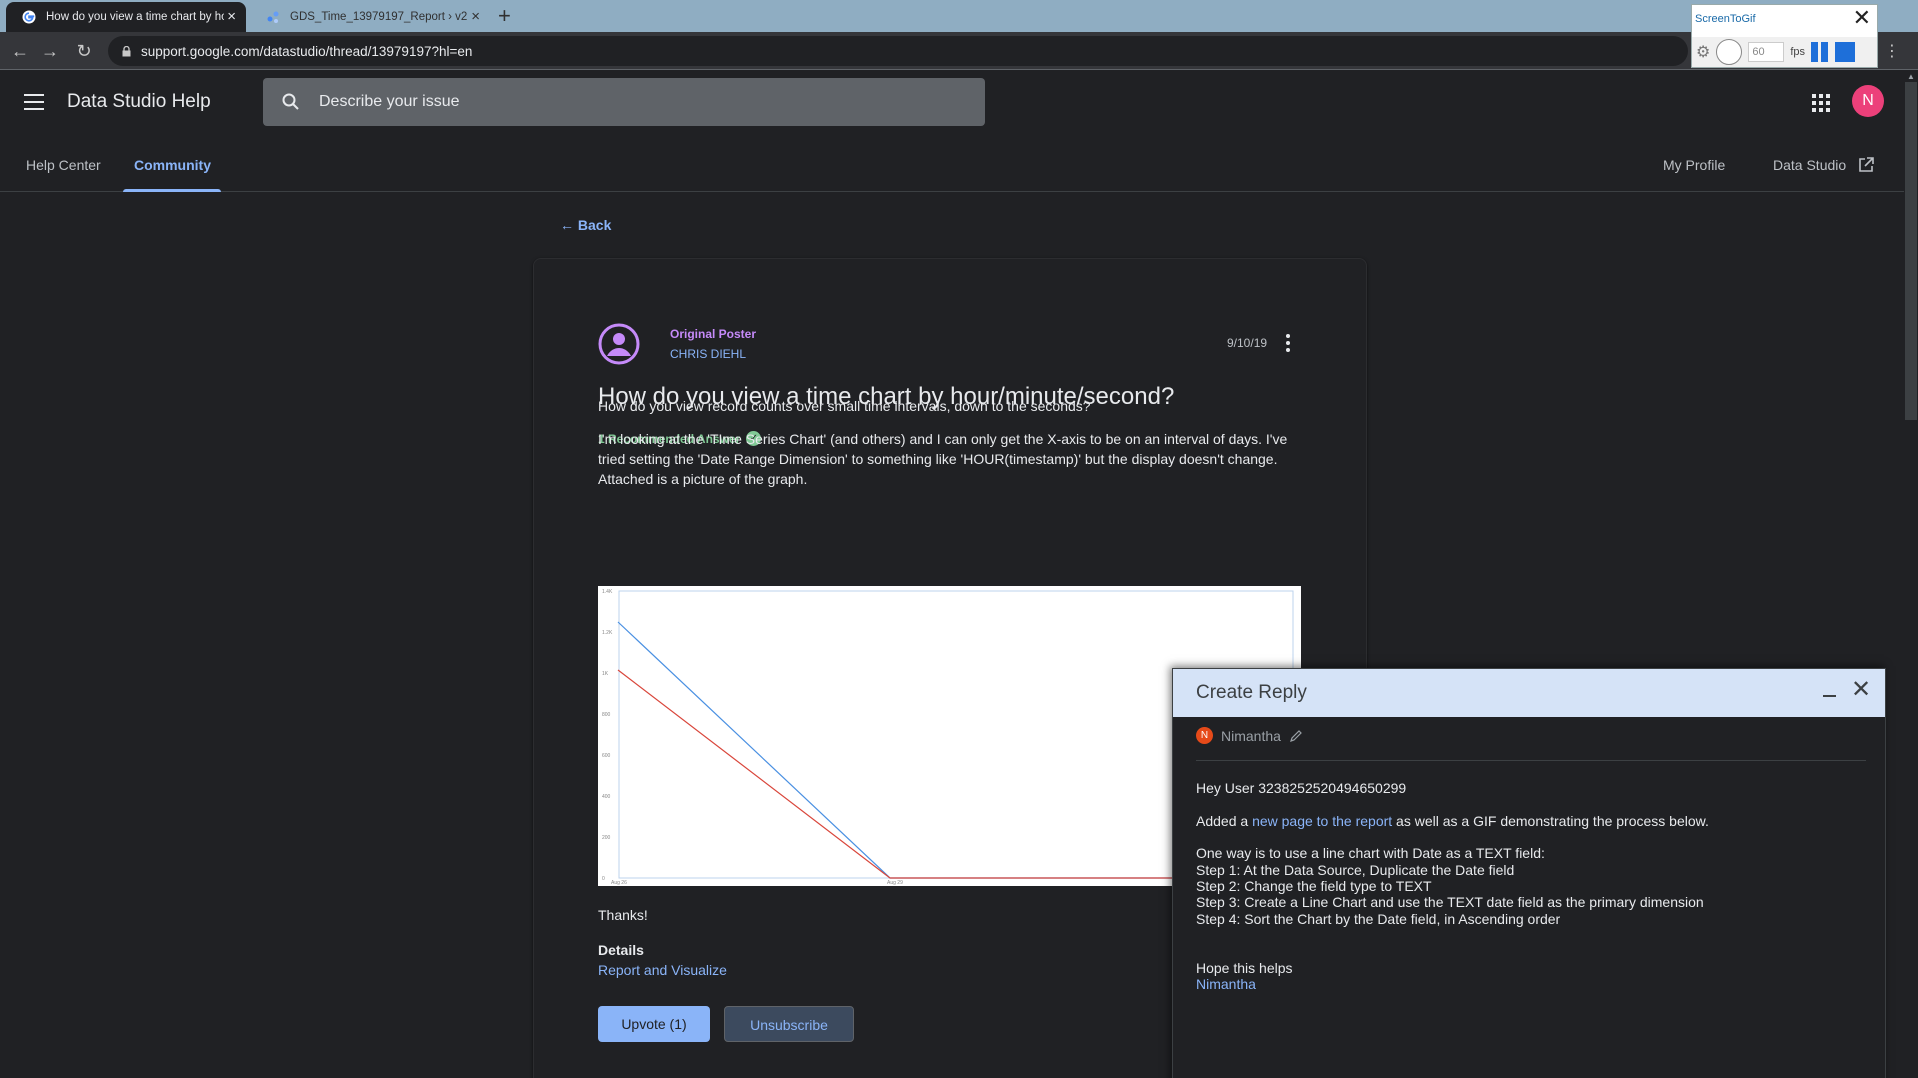 The width and height of the screenshot is (1918, 1078). I want to click on y-tick-label: 1K, so click(605, 674).